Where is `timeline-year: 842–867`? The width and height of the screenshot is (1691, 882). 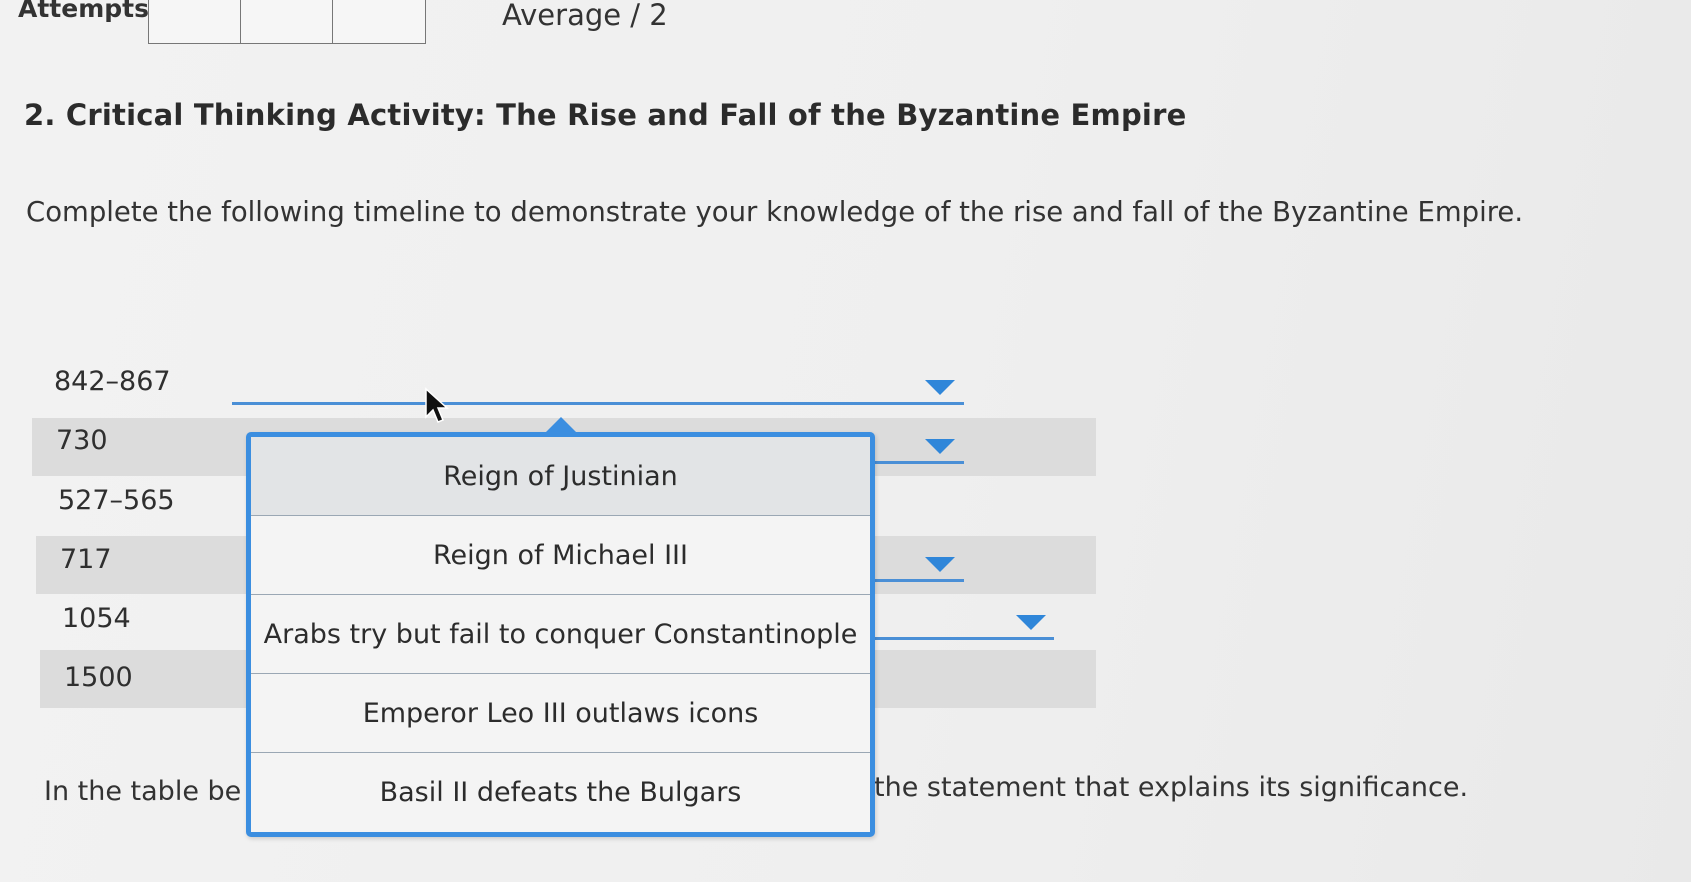
timeline-year: 842–867 is located at coordinates (112, 381).